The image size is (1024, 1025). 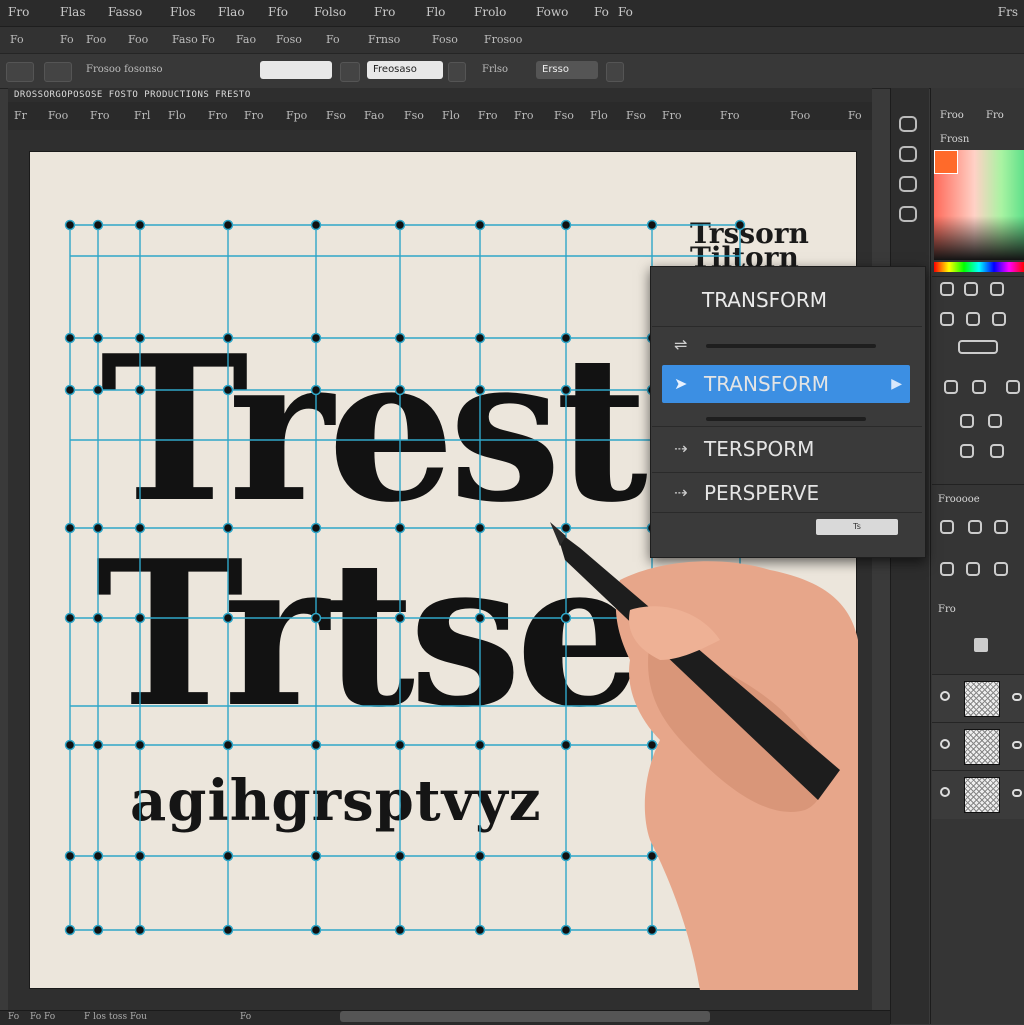 What do you see at coordinates (246, 1017) in the screenshot?
I see `status-right: Fo` at bounding box center [246, 1017].